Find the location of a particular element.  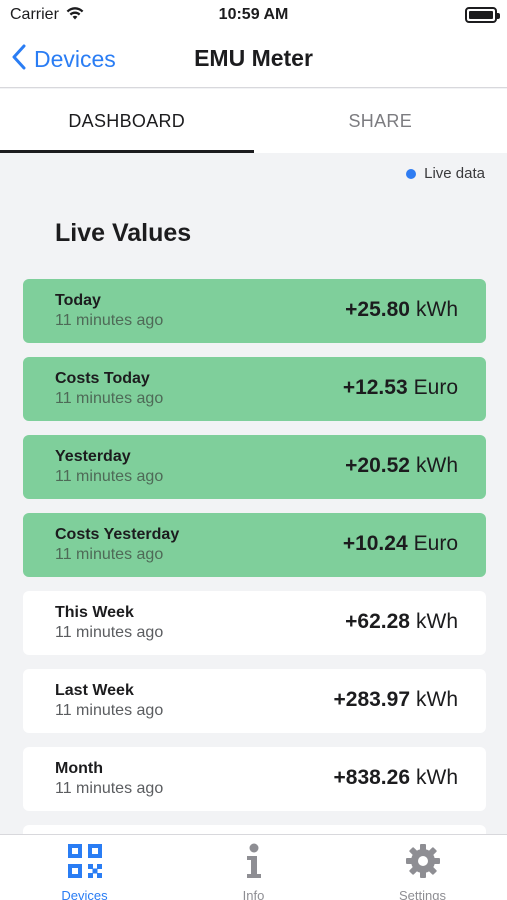

card-value: +62.28 kWh is located at coordinates (401, 622).